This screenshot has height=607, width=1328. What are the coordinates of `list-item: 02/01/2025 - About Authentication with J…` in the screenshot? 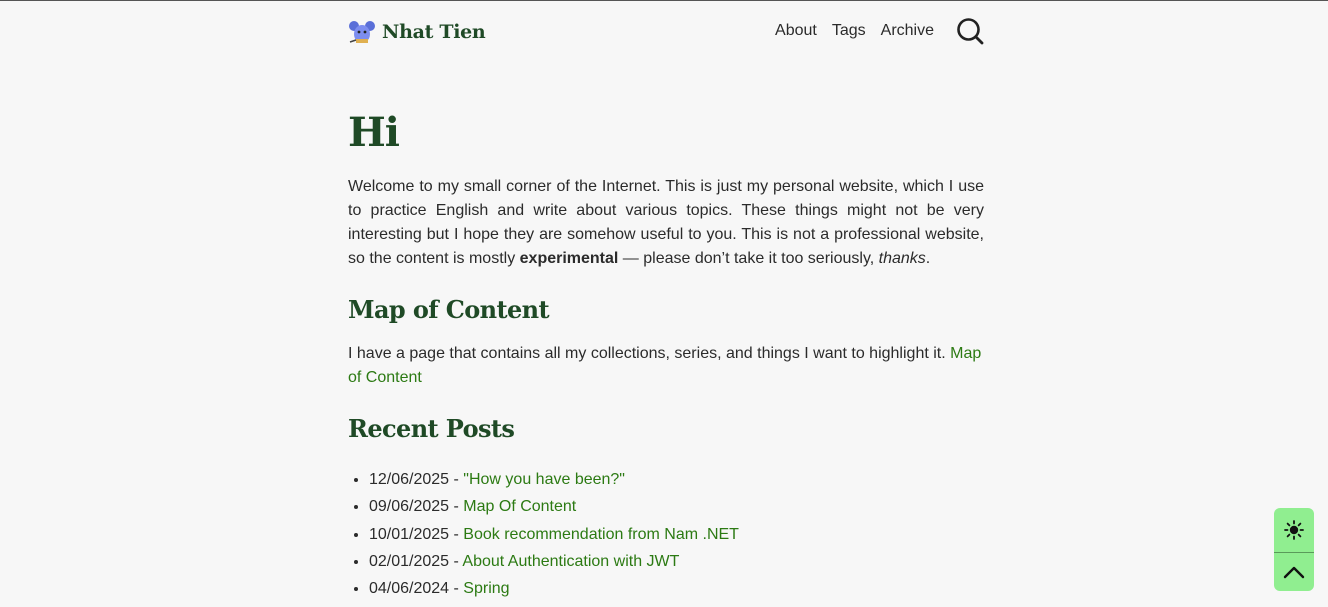 It's located at (554, 561).